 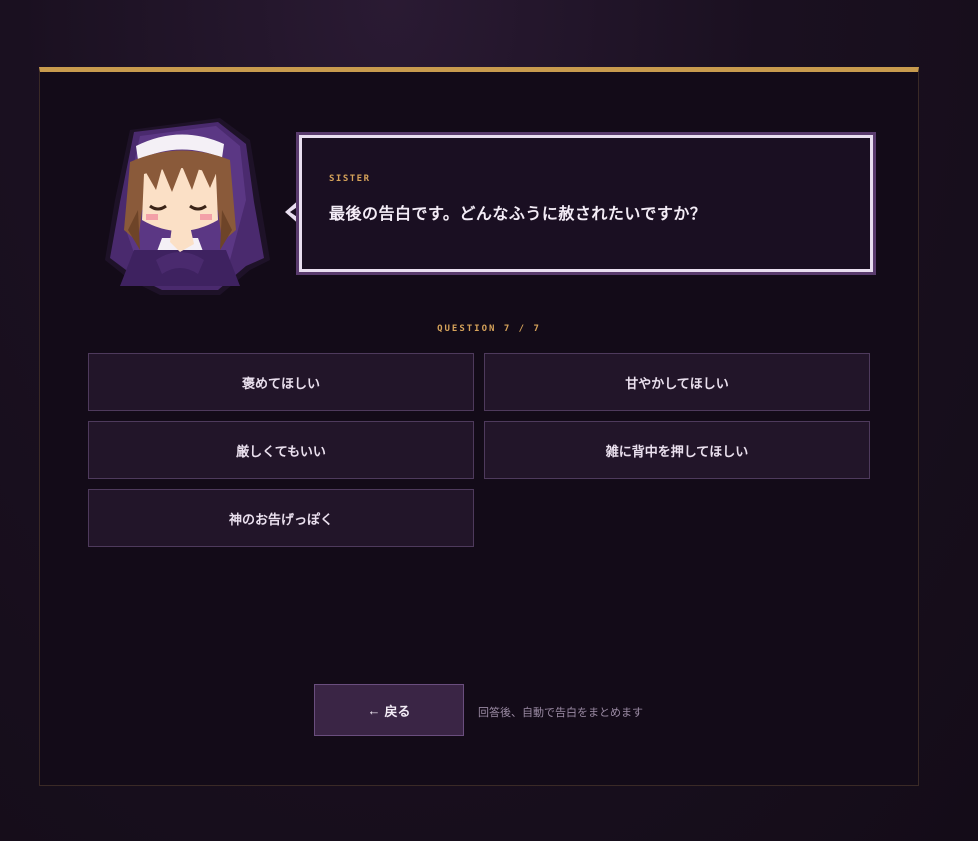 I want to click on dialog-box: SISTER 最後の告白です。どんなふうに赦されたいですか？, so click(x=586, y=203).